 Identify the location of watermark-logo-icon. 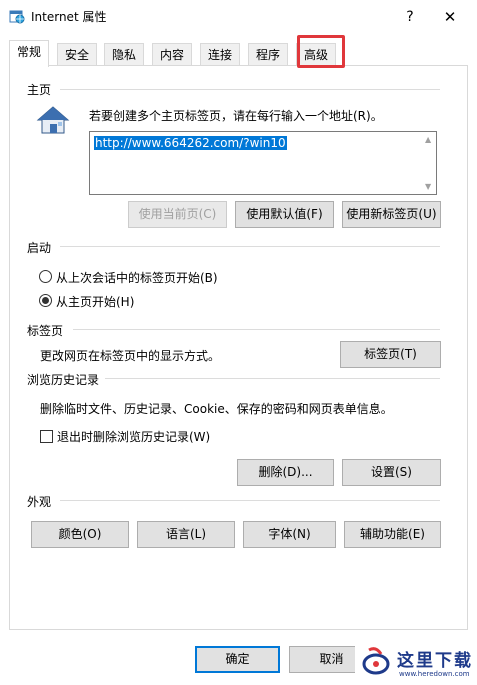
(376, 661).